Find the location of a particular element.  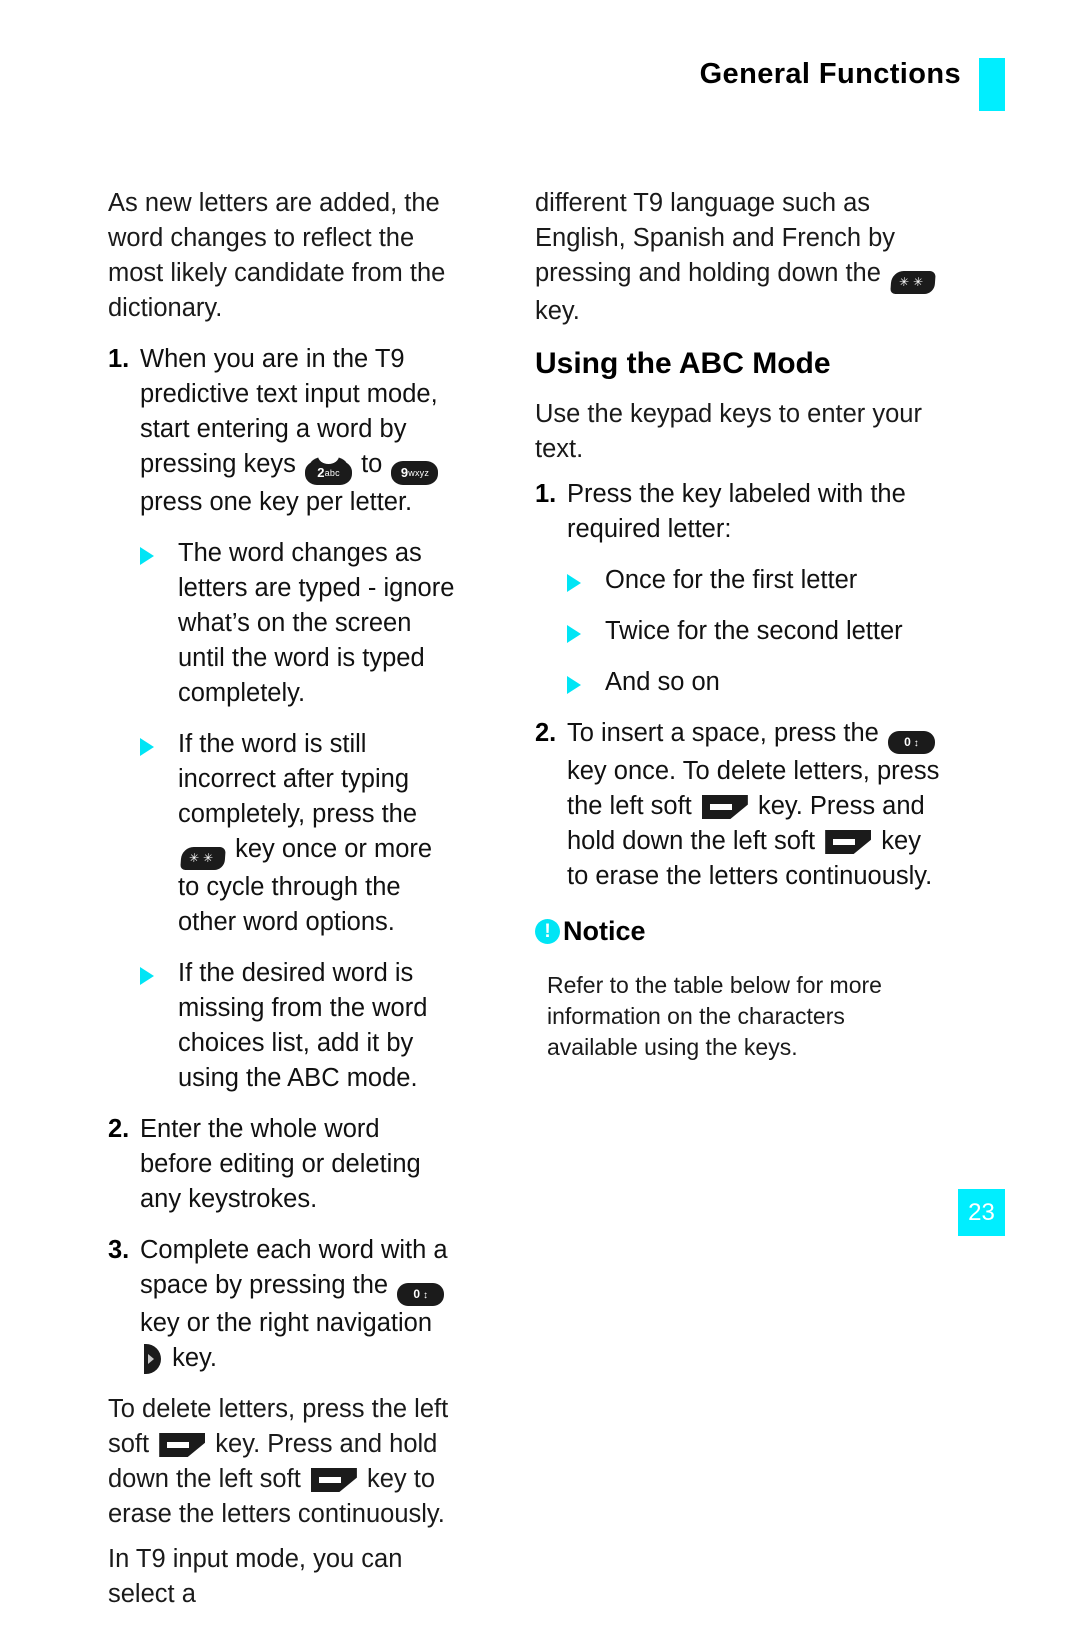

right-bullet-3-text: And so on is located at coordinates (662, 682).